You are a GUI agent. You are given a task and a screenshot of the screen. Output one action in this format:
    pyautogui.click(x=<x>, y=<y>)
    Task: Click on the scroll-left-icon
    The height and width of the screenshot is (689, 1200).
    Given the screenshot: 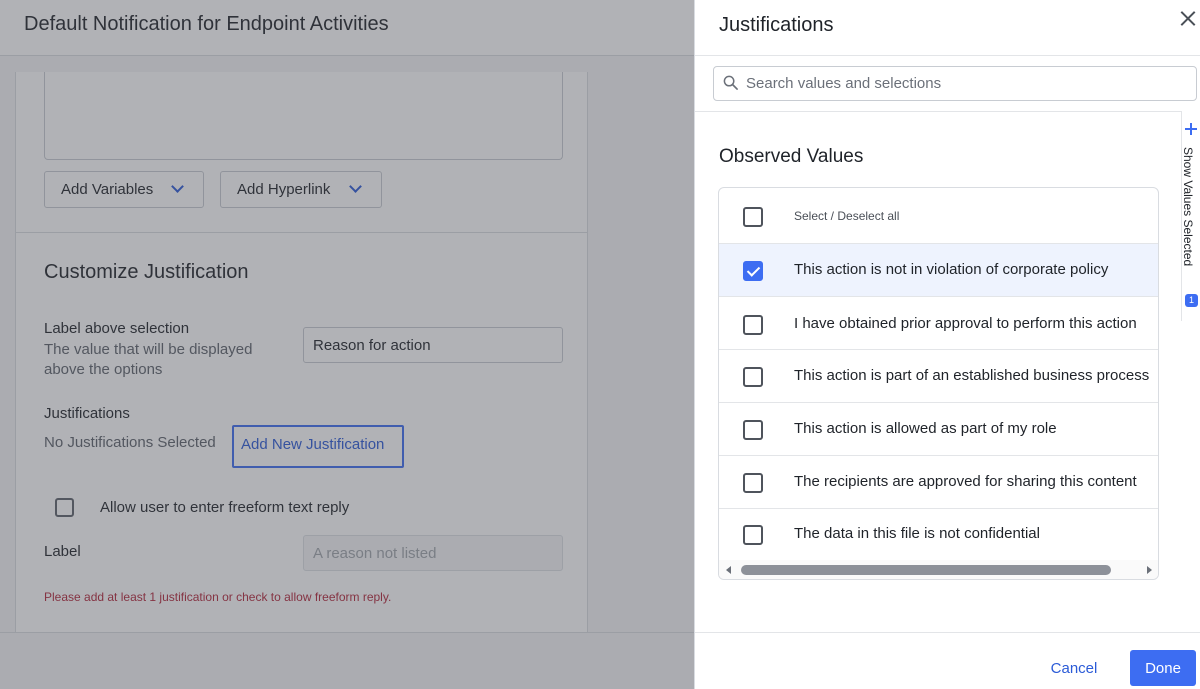 What is the action you would take?
    pyautogui.click(x=728, y=570)
    